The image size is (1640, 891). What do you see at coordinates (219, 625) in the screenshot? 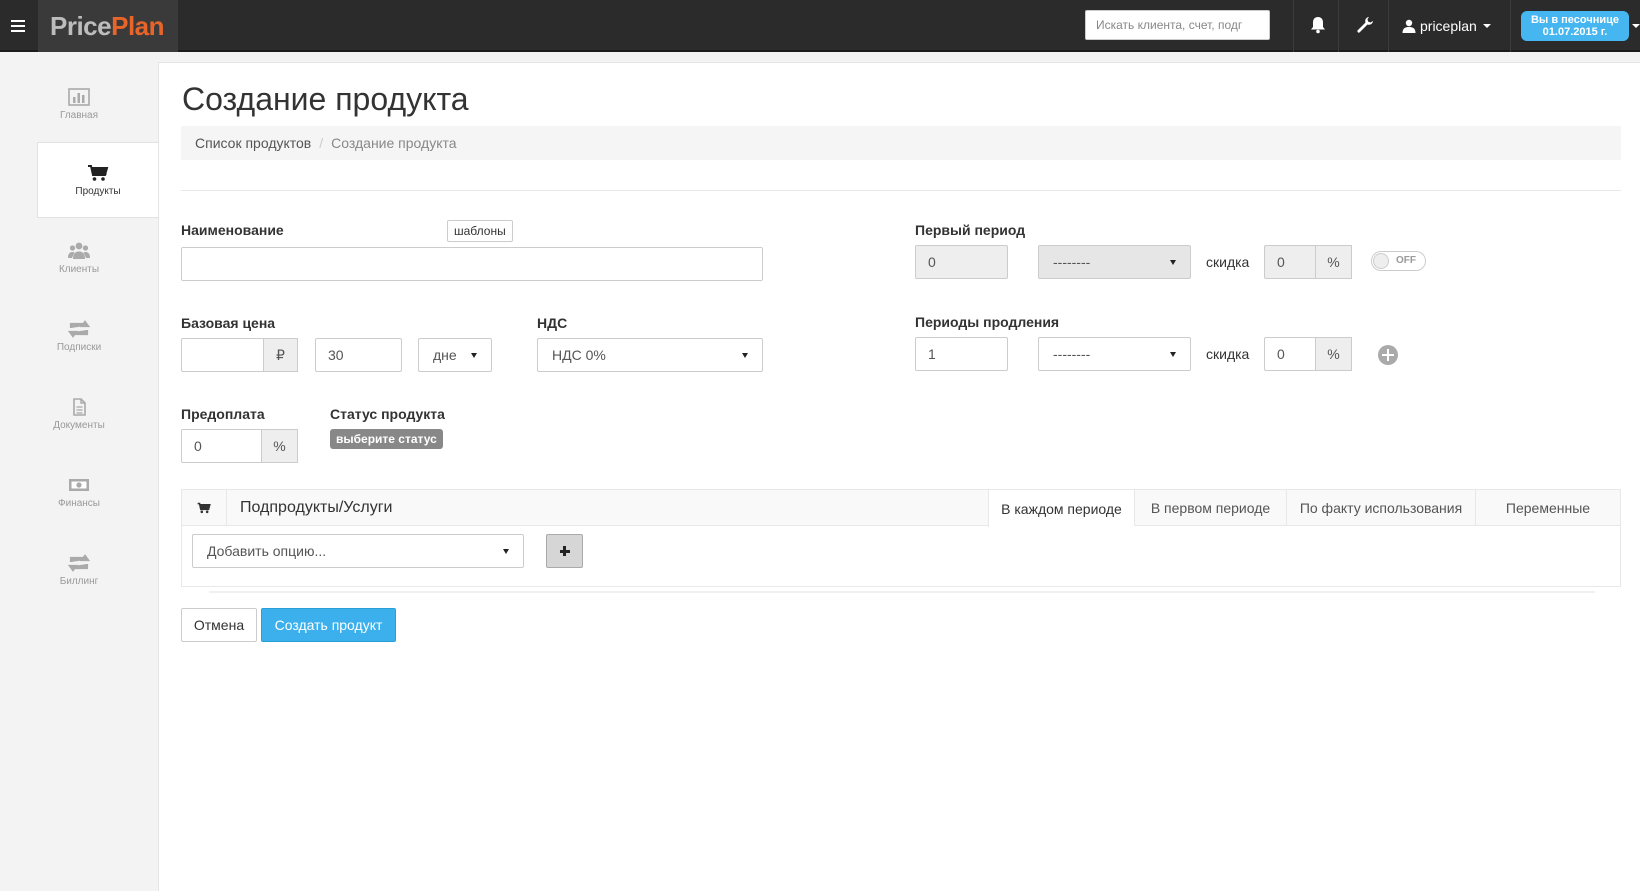
I see `cancel-button: Отмена` at bounding box center [219, 625].